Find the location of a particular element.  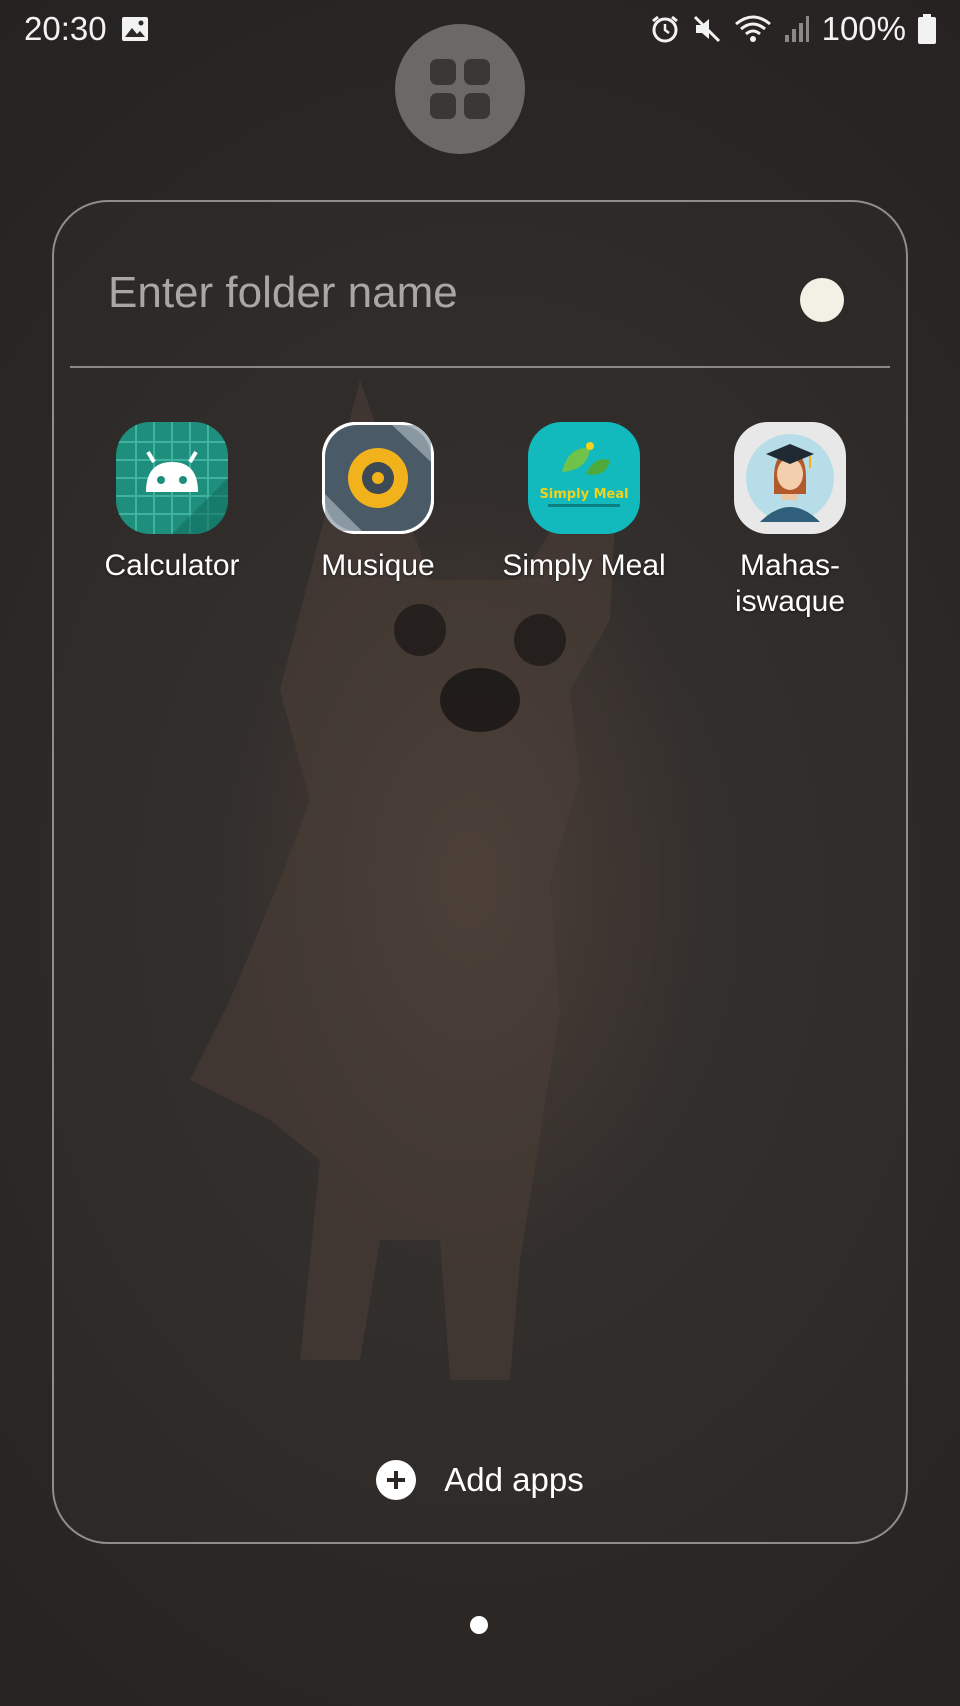

app-label: Simply Meal is located at coordinates (584, 565).